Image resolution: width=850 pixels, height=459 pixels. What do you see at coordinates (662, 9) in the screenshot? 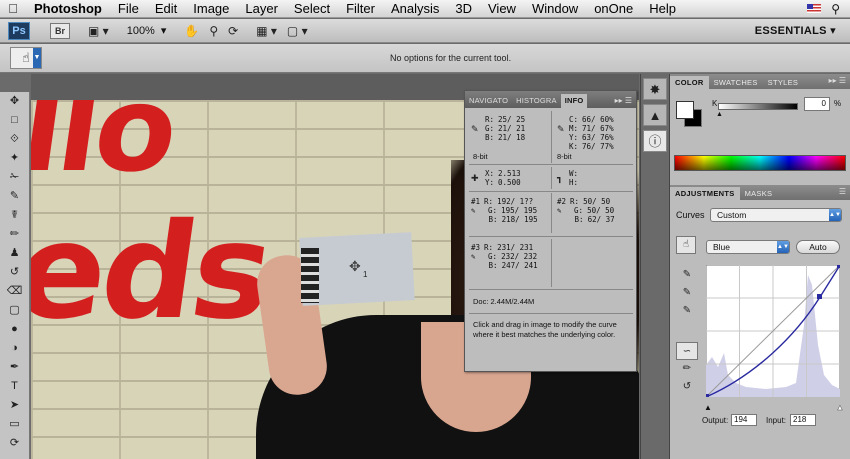
I see `menu-help: Help` at bounding box center [662, 9].